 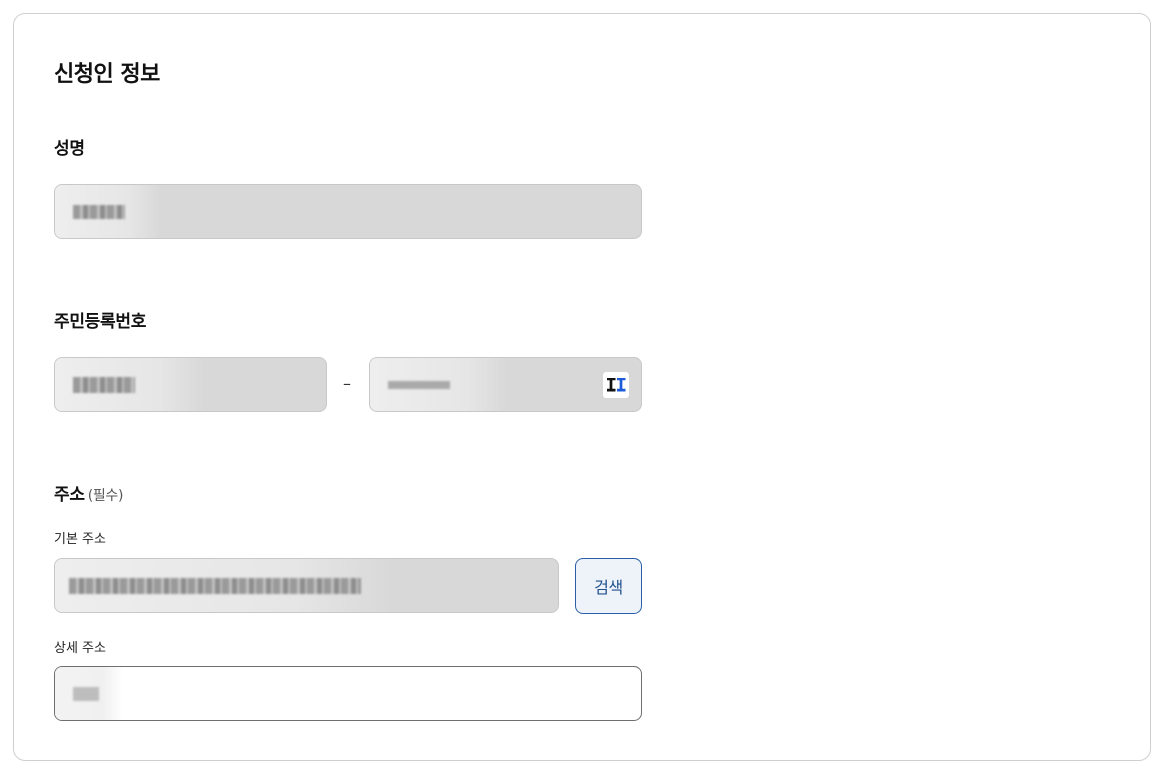 I want to click on detail-address-label: 상세 주소, so click(x=80, y=648).